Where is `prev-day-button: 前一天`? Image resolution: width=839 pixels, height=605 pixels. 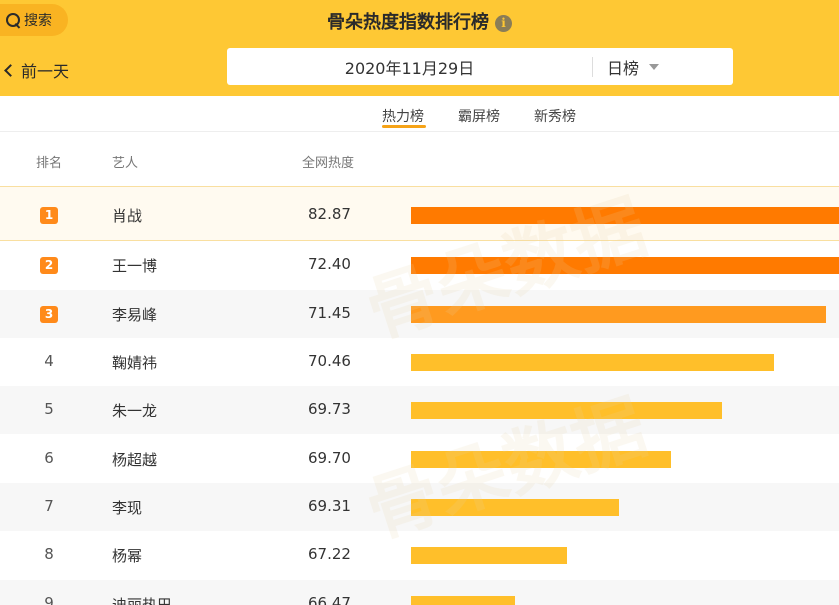 prev-day-button: 前一天 is located at coordinates (35, 70).